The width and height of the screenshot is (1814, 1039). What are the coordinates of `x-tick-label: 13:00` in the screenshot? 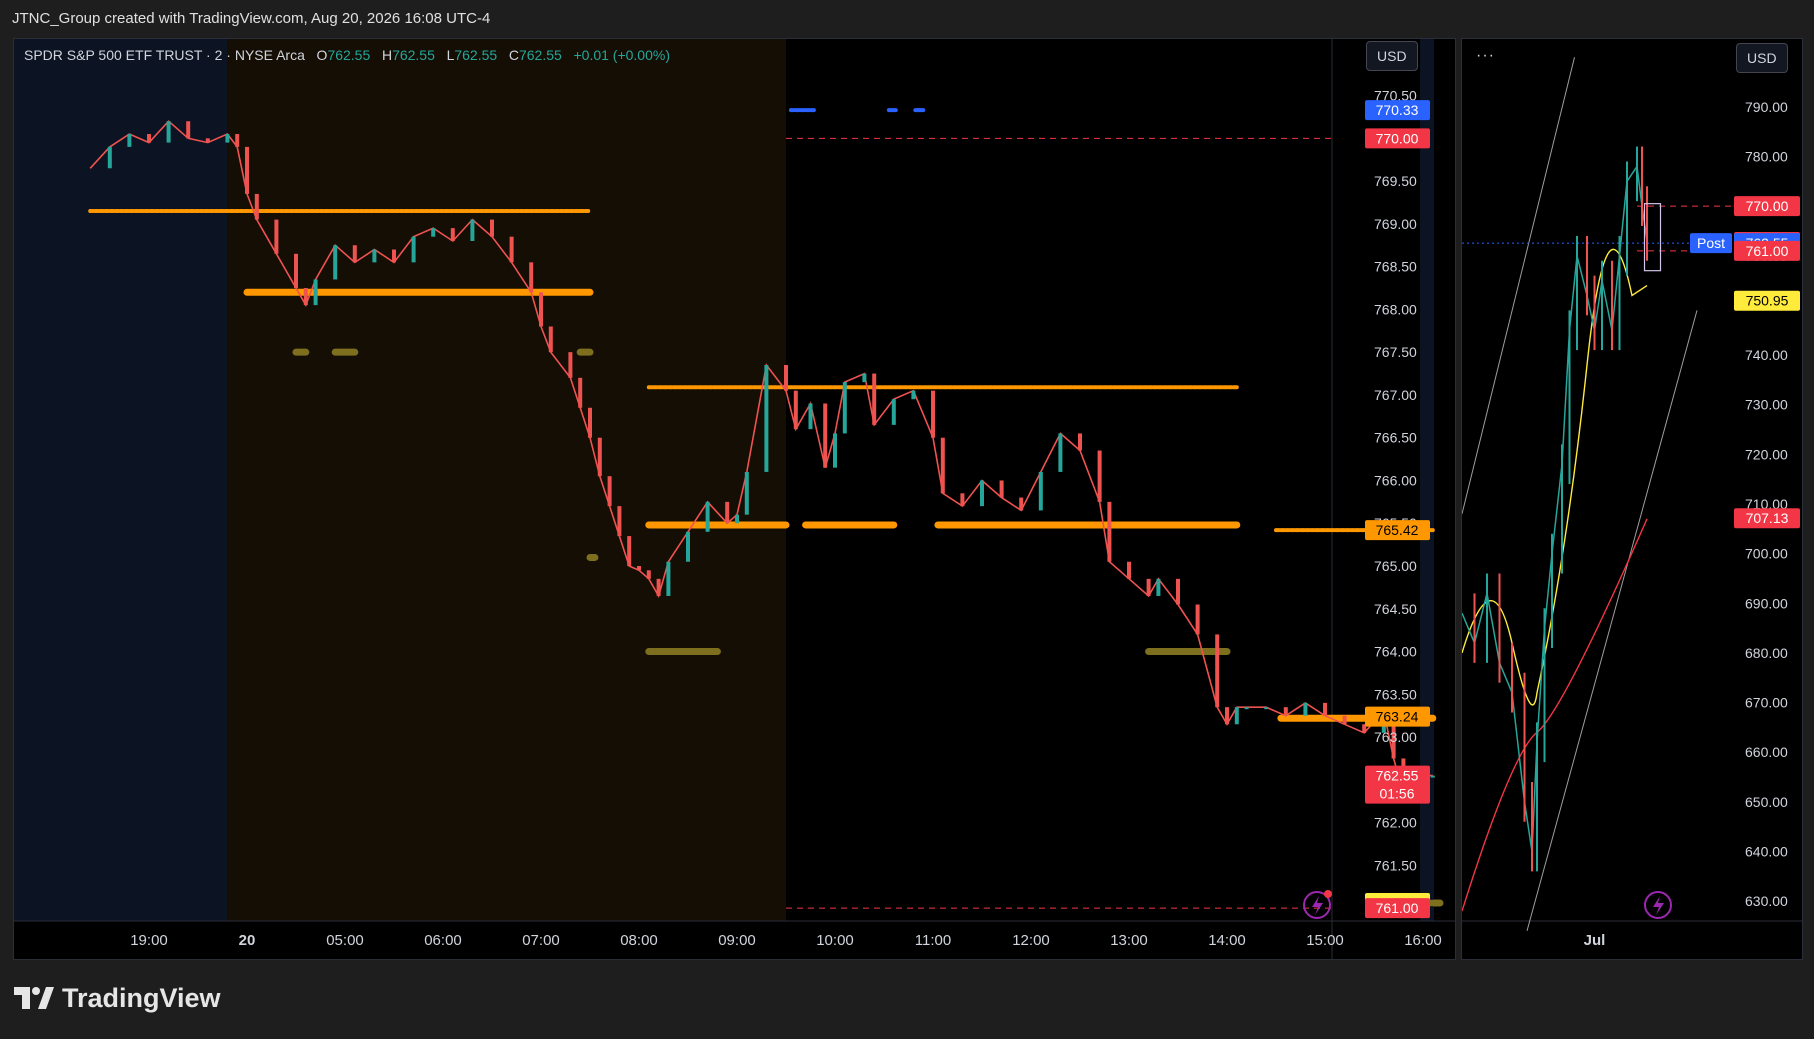 It's located at (1129, 940).